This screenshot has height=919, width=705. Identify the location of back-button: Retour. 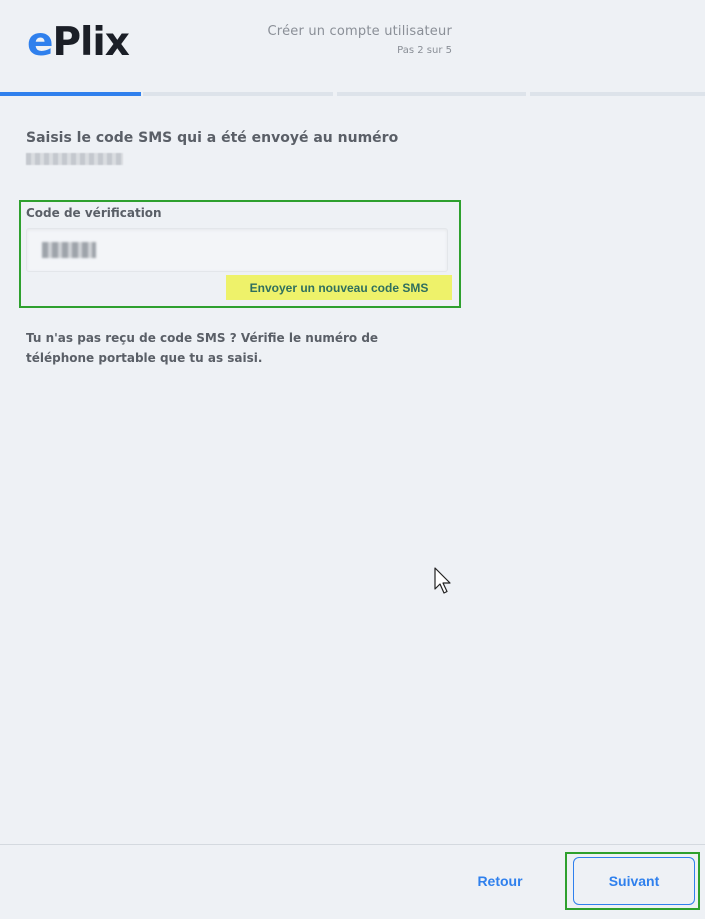
(500, 881).